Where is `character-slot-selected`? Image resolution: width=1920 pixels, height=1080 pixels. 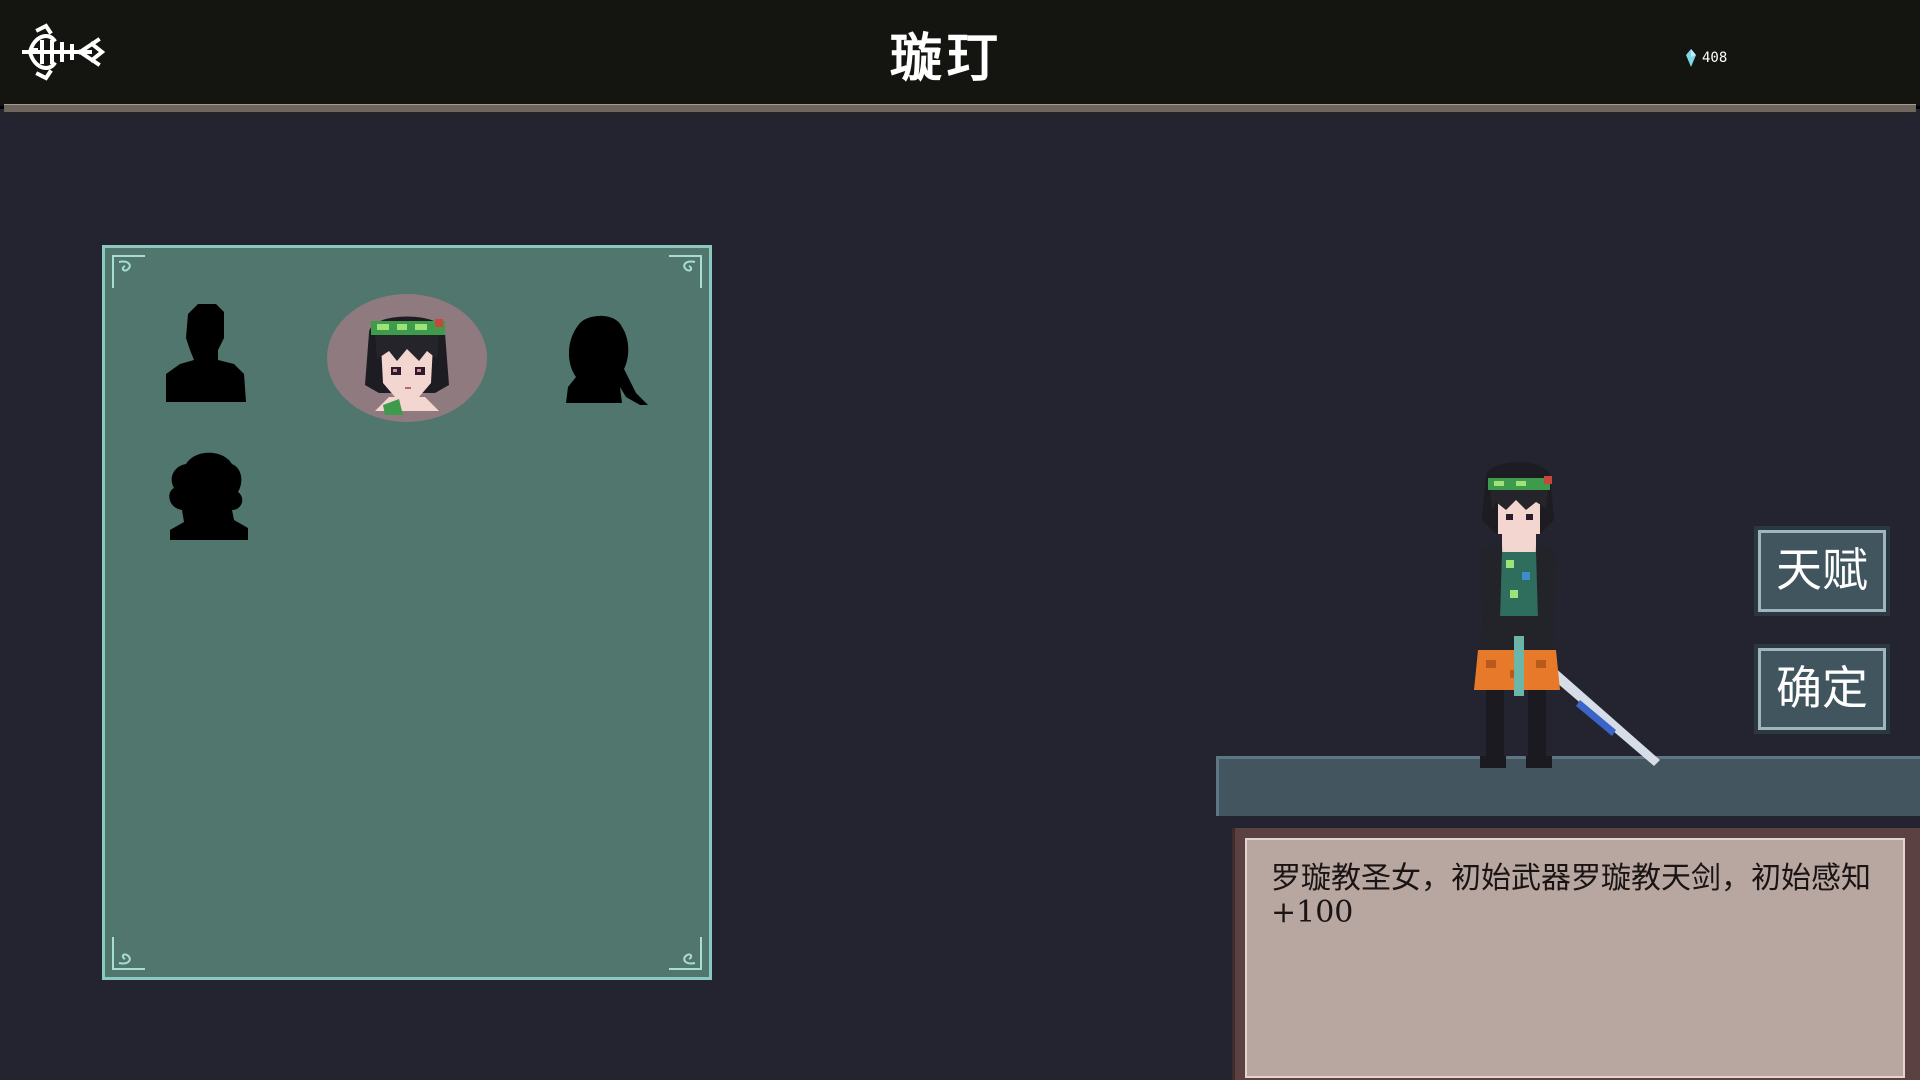 character-slot-selected is located at coordinates (407, 358).